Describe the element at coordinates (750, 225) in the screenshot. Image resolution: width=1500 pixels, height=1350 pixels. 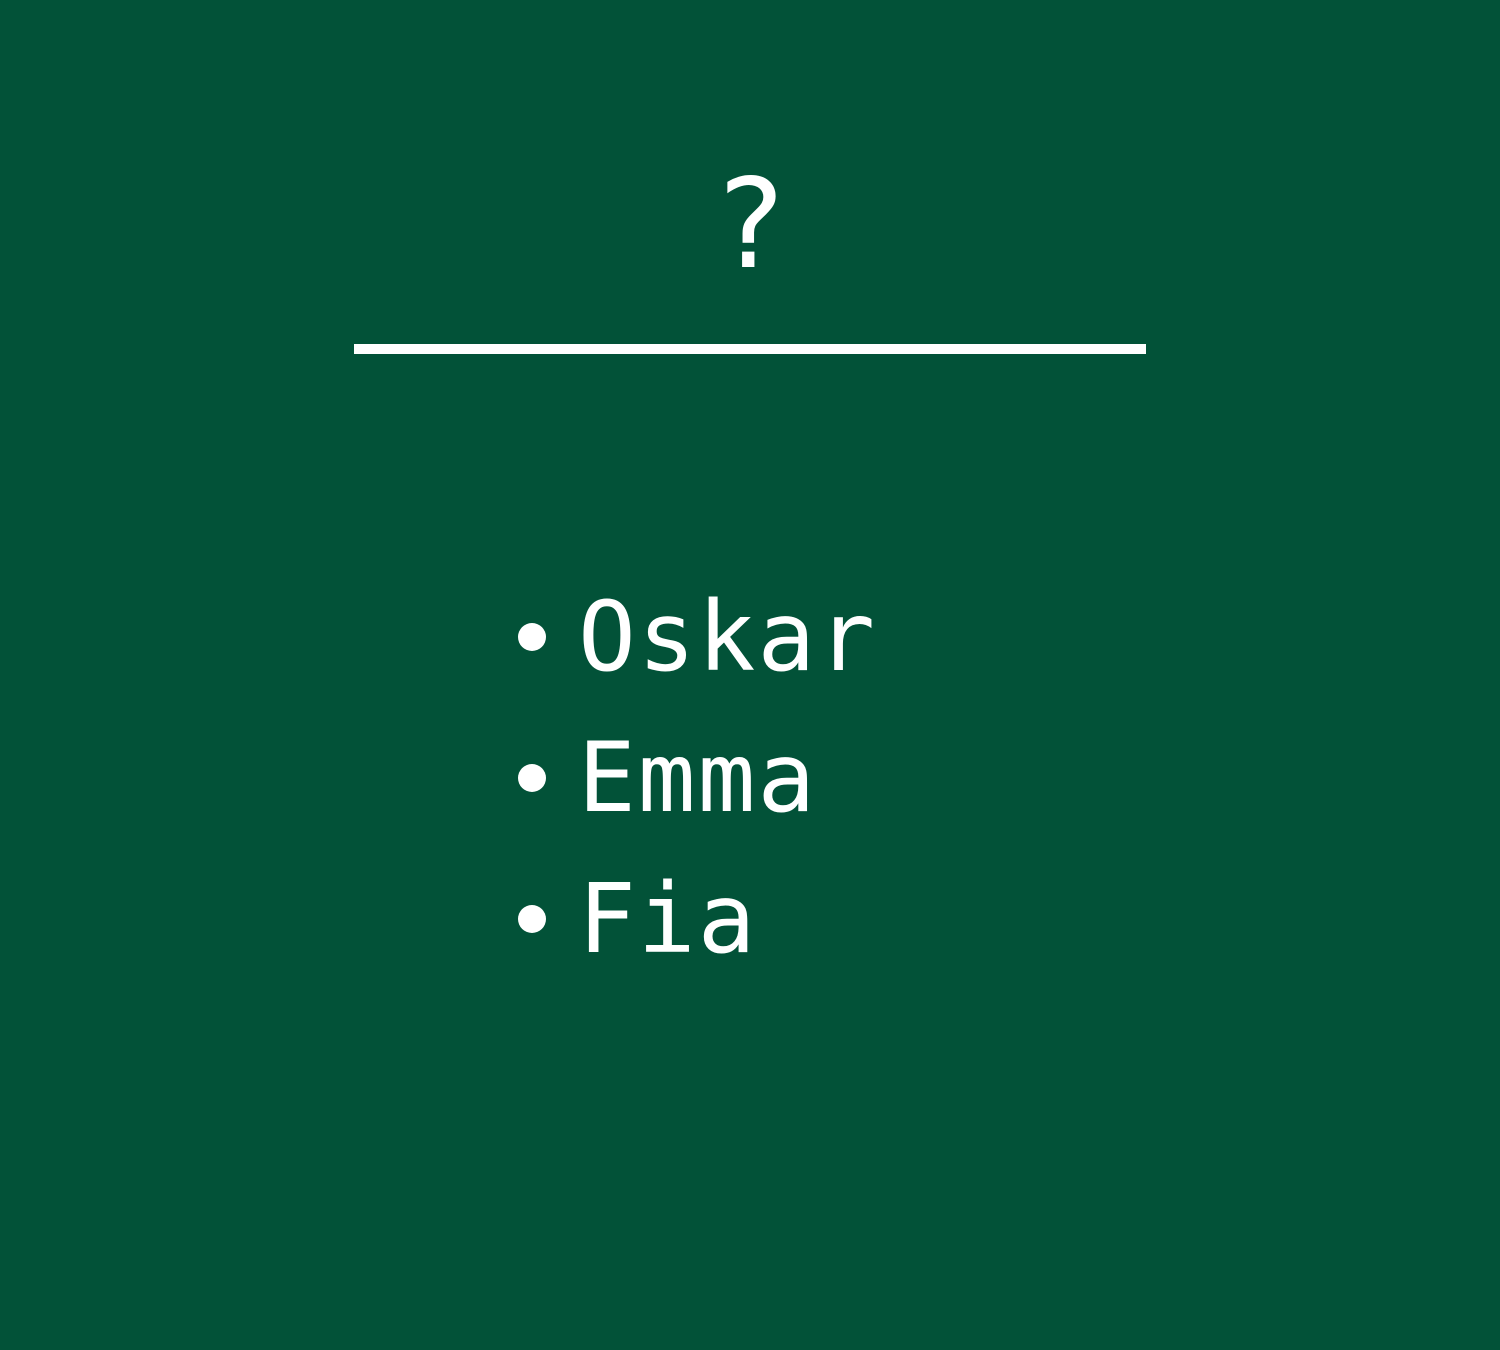
I see `question-heading: ?` at that location.